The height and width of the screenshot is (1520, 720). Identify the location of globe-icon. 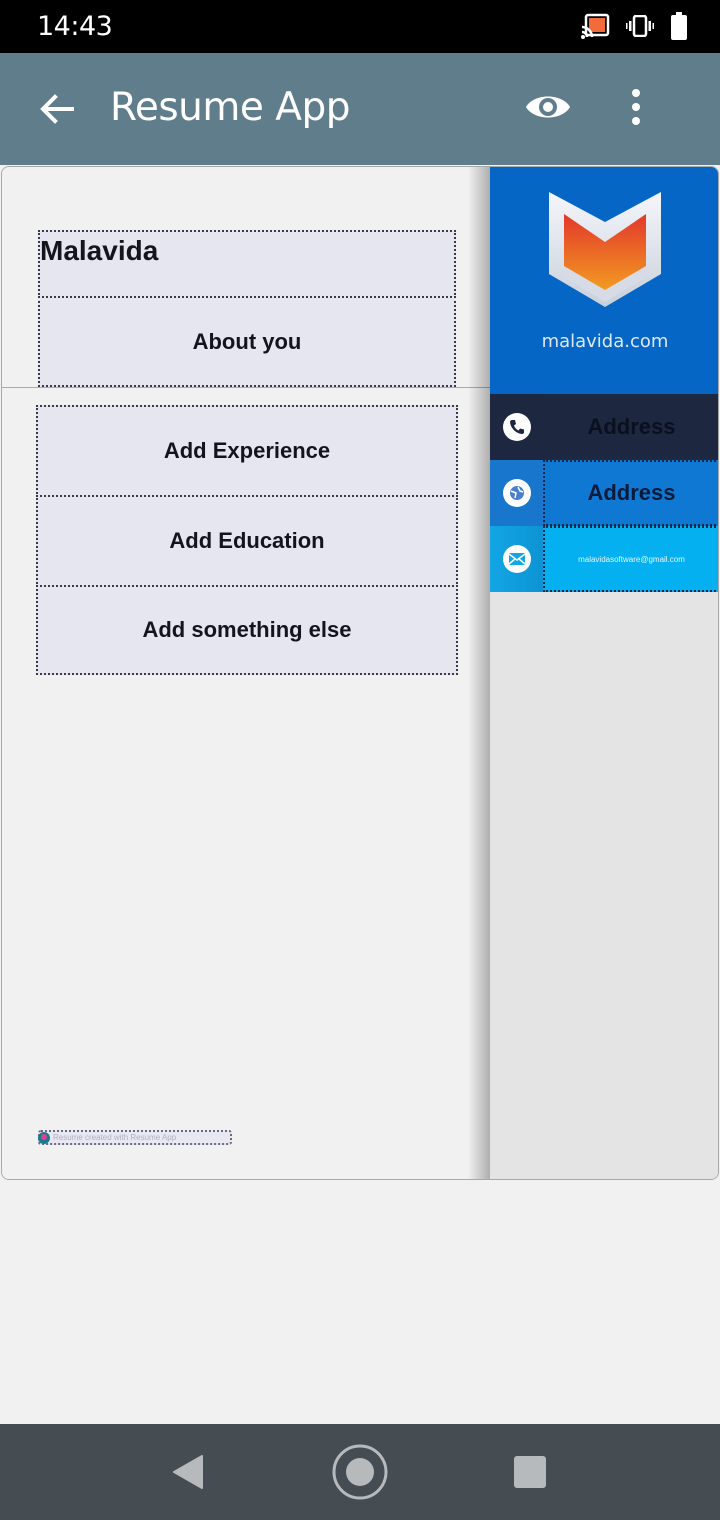
(516, 493).